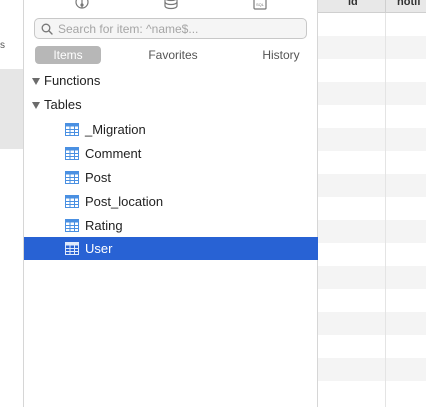 The height and width of the screenshot is (407, 426). What do you see at coordinates (99, 248) in the screenshot?
I see `table-item-label: User` at bounding box center [99, 248].